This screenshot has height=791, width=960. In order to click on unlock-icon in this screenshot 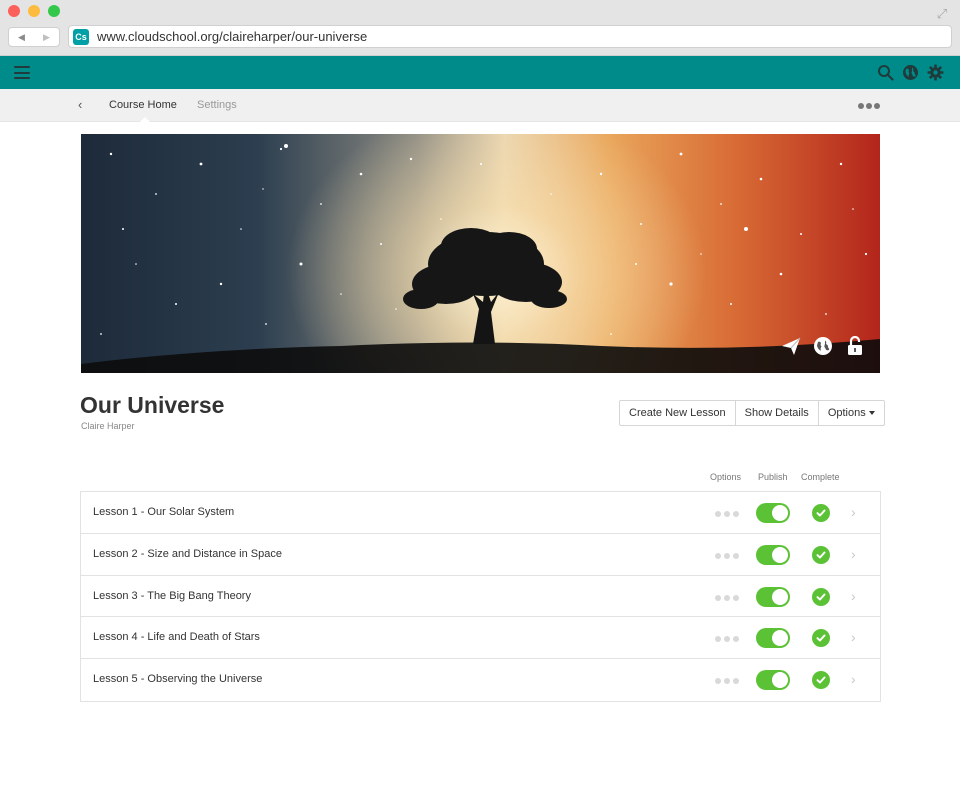, I will do `click(855, 346)`.